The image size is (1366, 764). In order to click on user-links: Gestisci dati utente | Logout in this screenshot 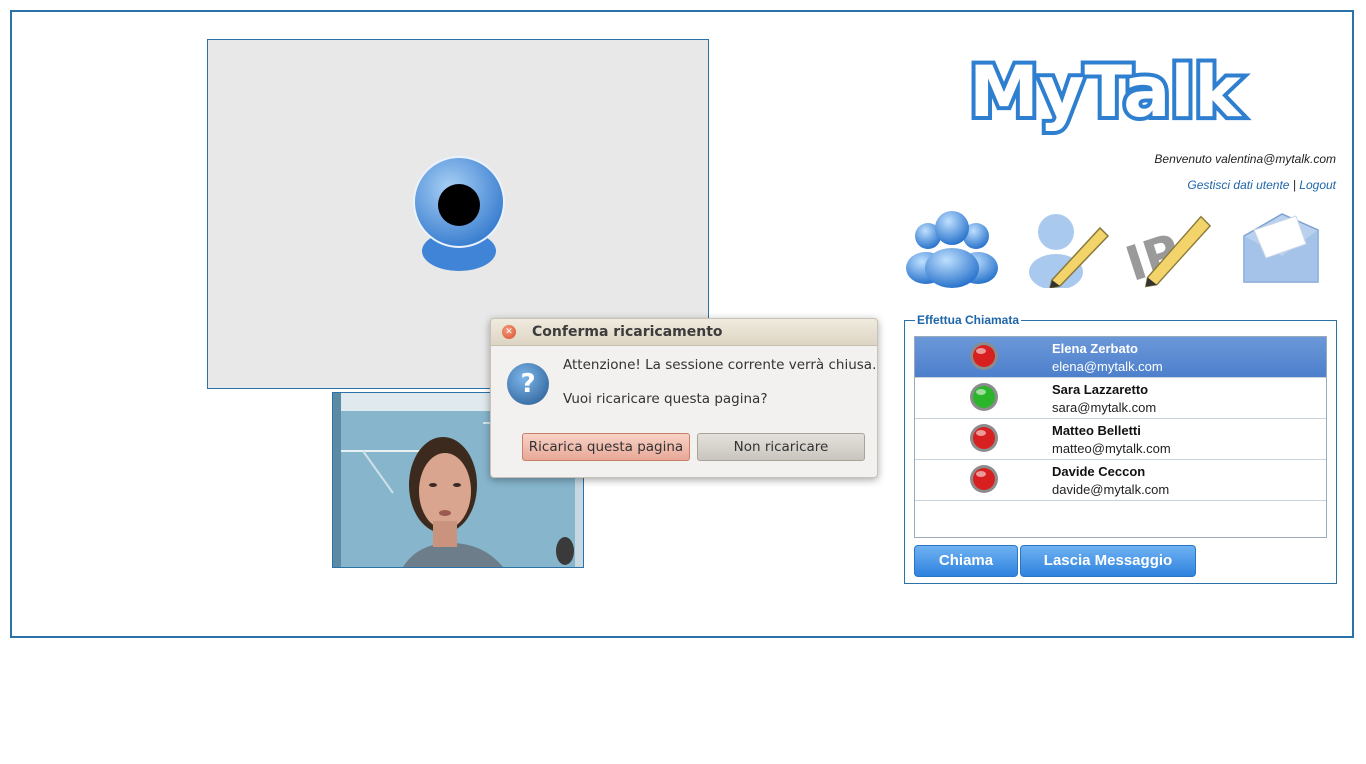, I will do `click(1261, 185)`.